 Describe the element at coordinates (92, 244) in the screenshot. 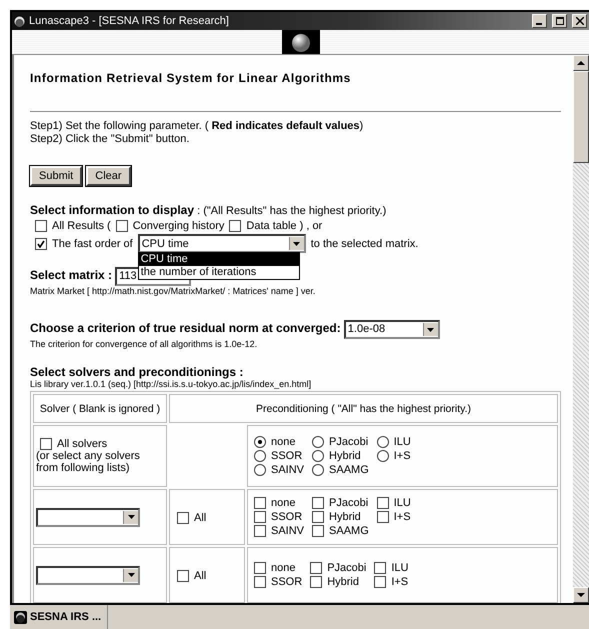

I see `checkbox-label: The fast order of` at that location.